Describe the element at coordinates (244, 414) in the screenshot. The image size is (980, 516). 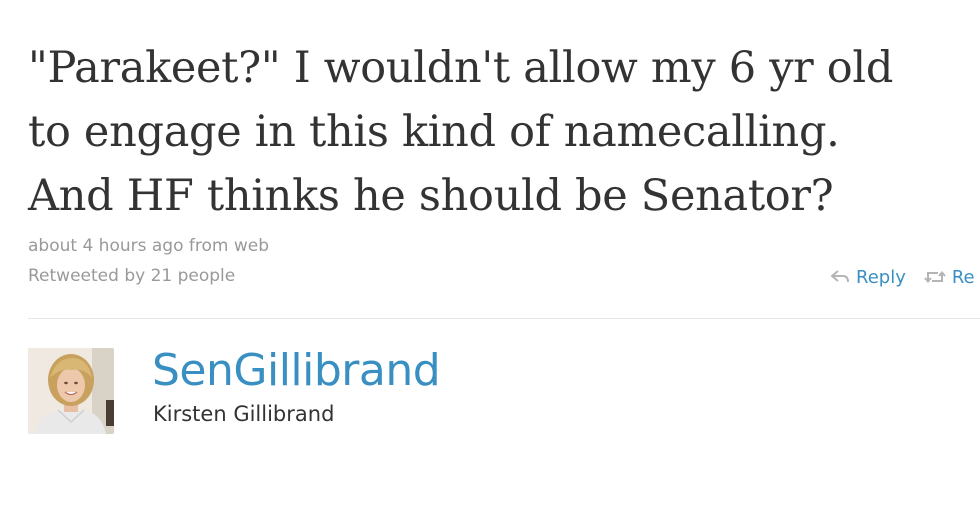
I see `author-full-name: Kirsten Gillibrand` at that location.